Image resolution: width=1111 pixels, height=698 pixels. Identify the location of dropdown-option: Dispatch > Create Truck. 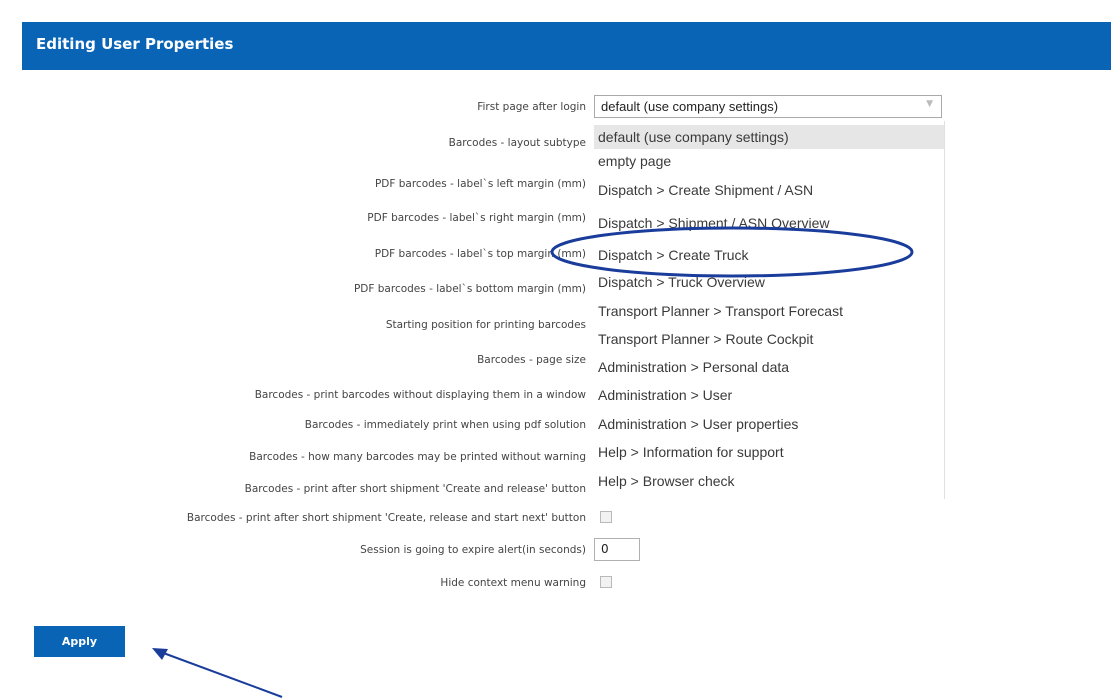
(769, 255).